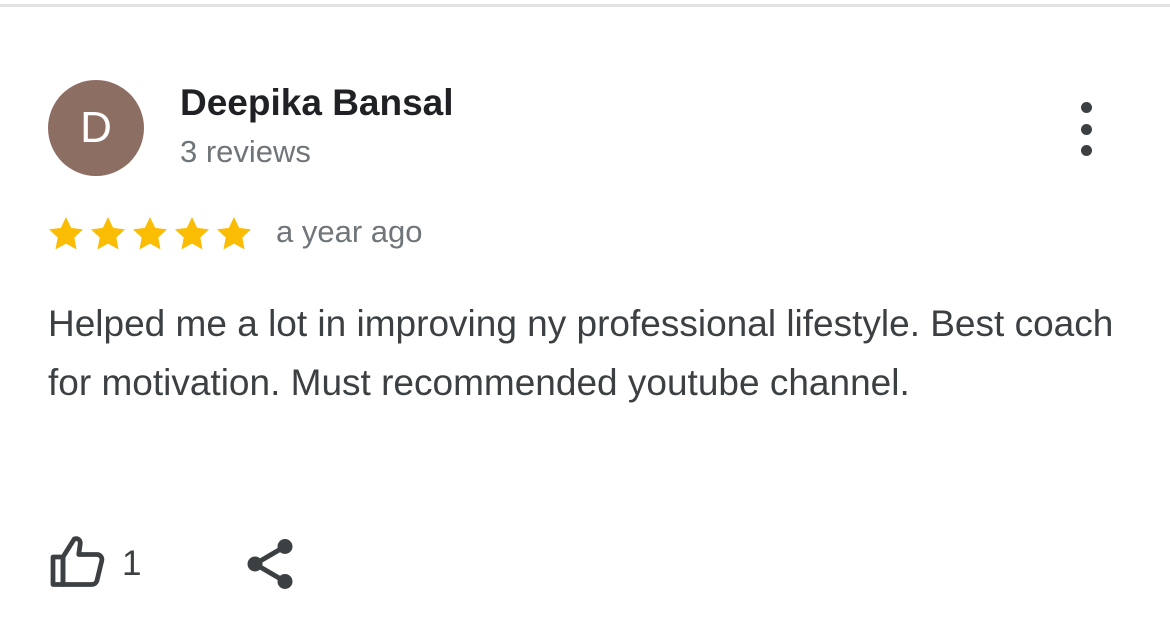  What do you see at coordinates (349, 231) in the screenshot?
I see `review-time: a year ago` at bounding box center [349, 231].